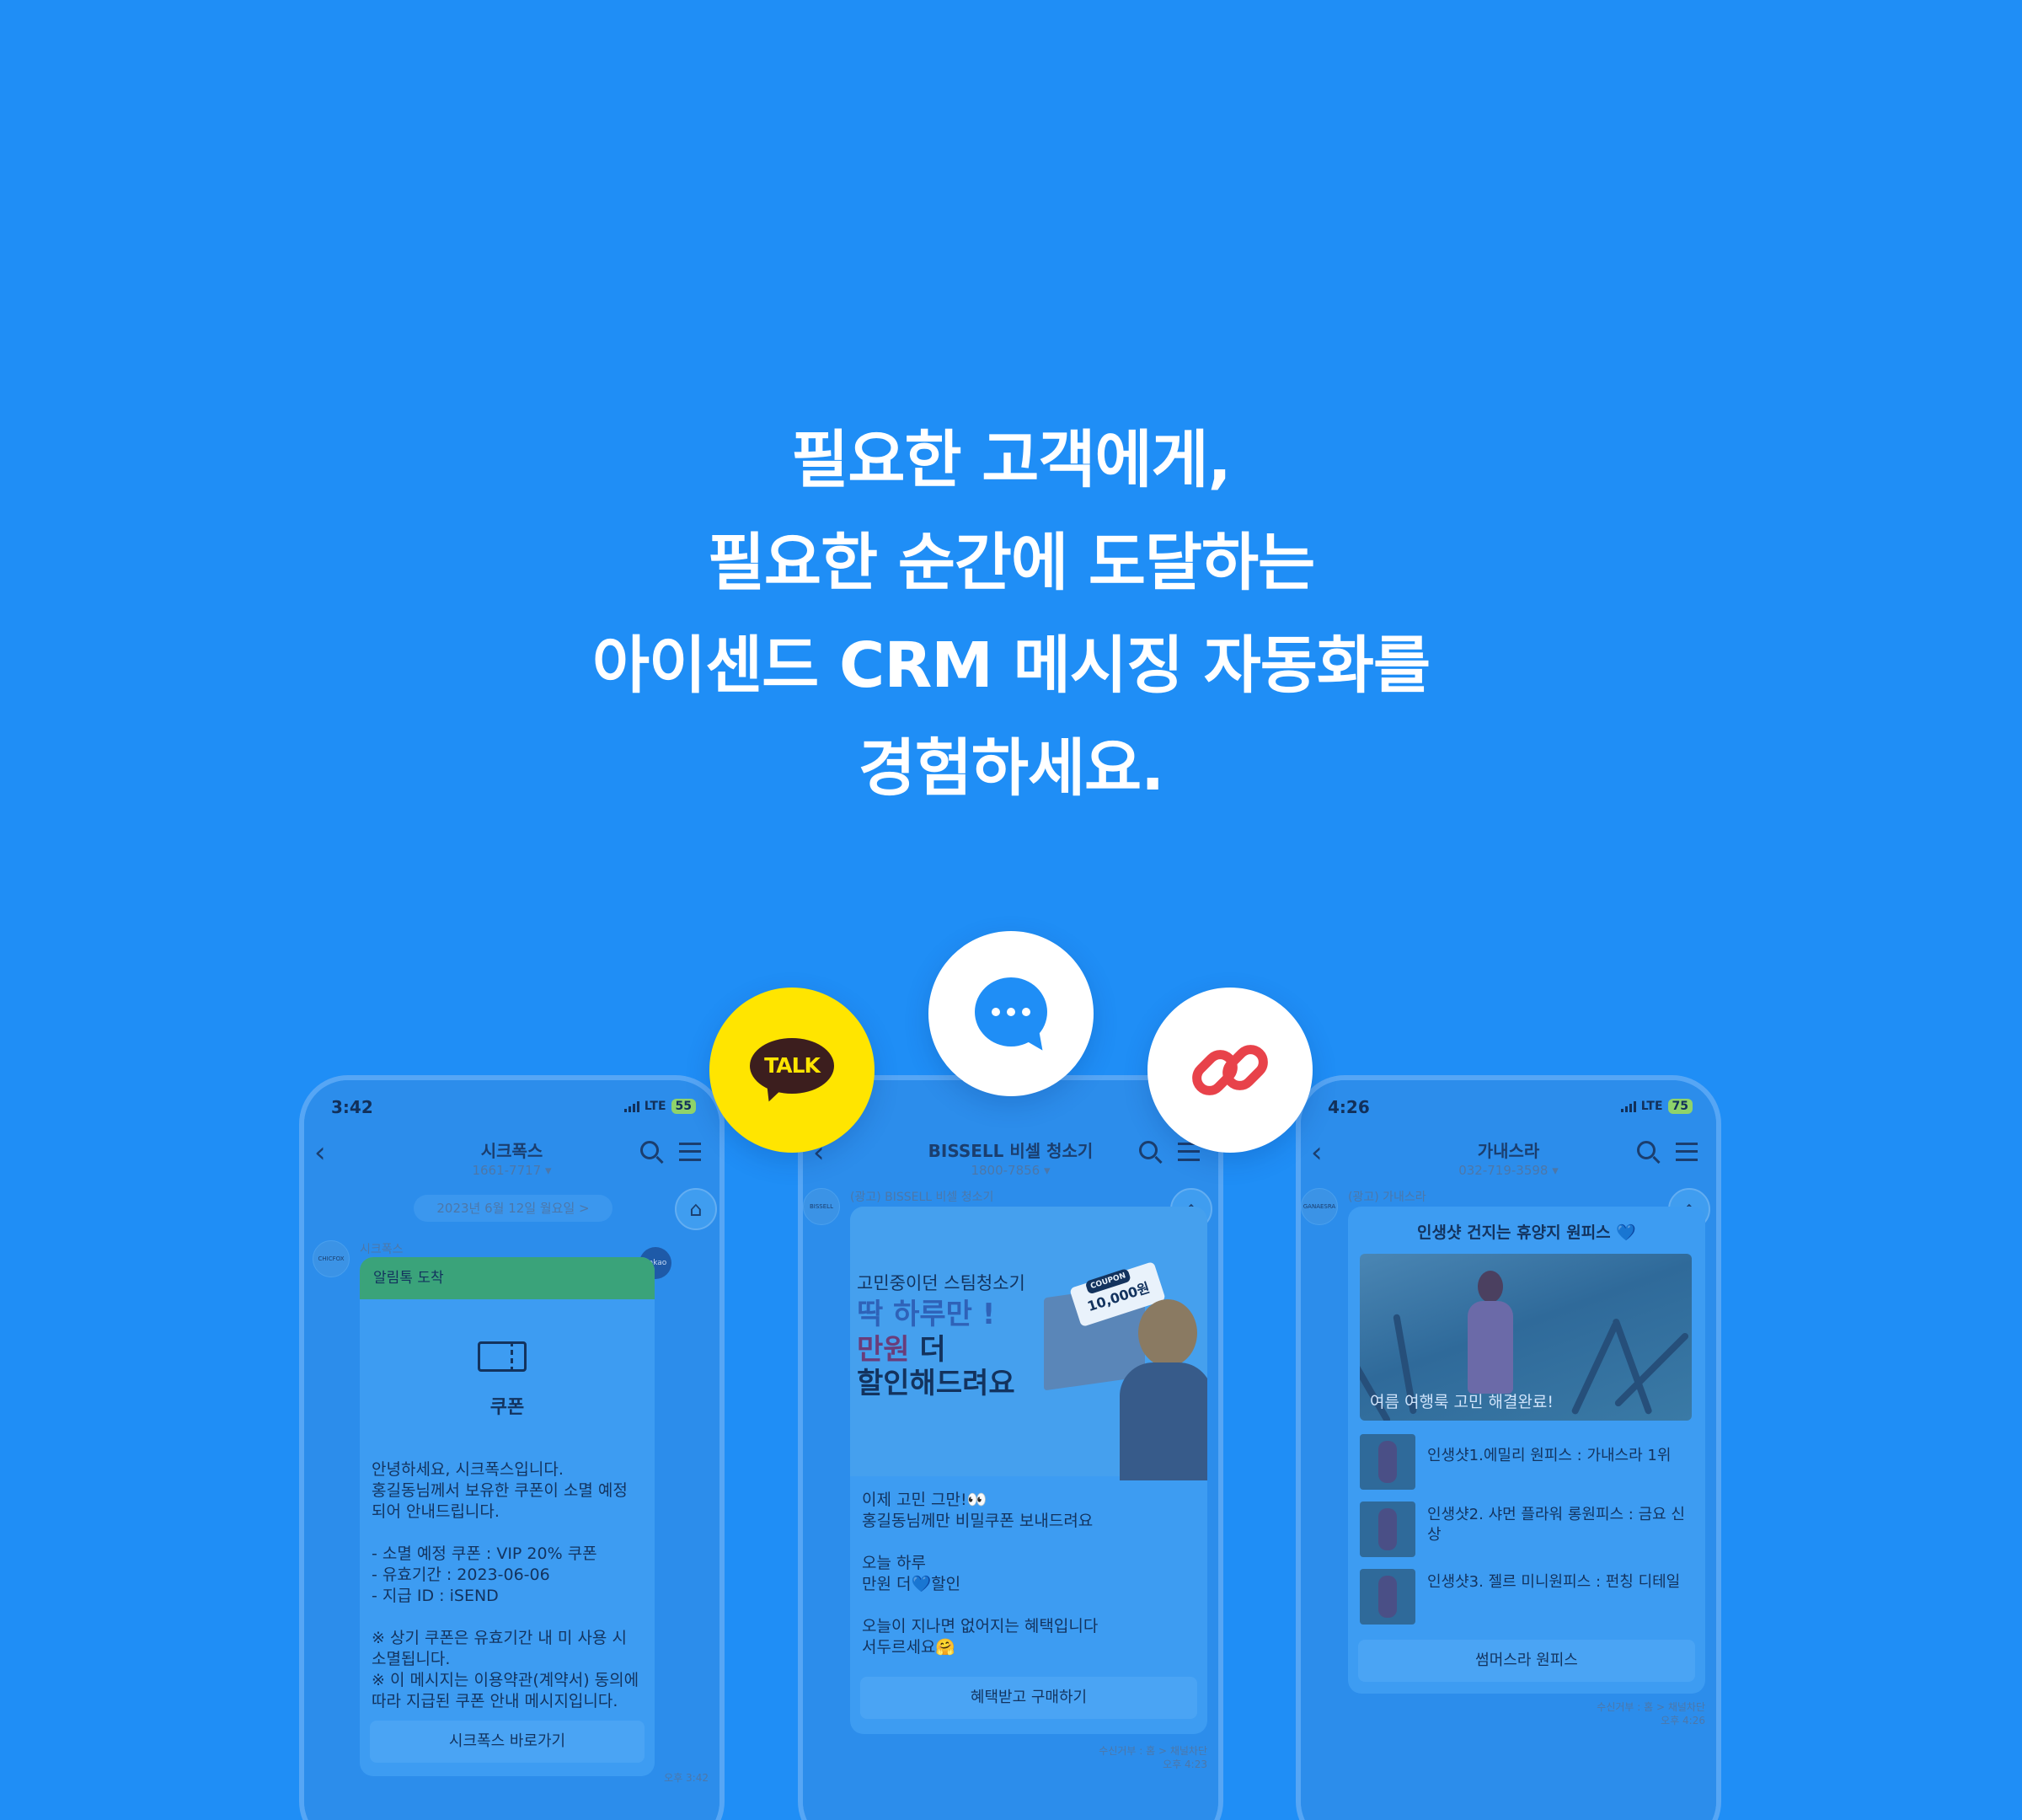 Image resolution: width=2022 pixels, height=1820 pixels. Describe the element at coordinates (686, 1778) in the screenshot. I see `message-time: 오후 3:42` at that location.